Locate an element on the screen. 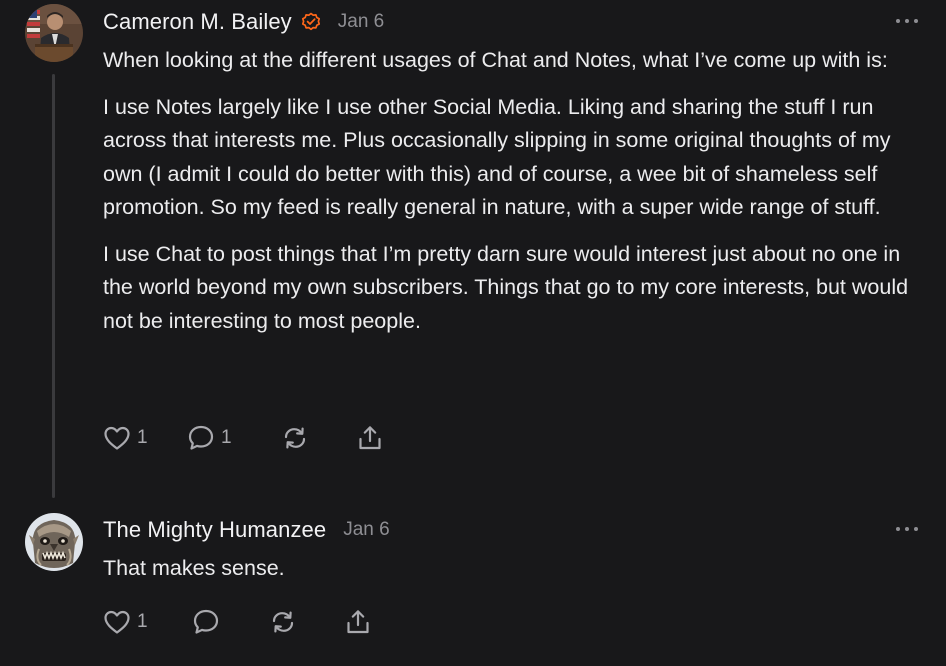 Image resolution: width=946 pixels, height=666 pixels. comment-header: Cameron M. Bailey Jan 6 is located at coordinates (243, 22).